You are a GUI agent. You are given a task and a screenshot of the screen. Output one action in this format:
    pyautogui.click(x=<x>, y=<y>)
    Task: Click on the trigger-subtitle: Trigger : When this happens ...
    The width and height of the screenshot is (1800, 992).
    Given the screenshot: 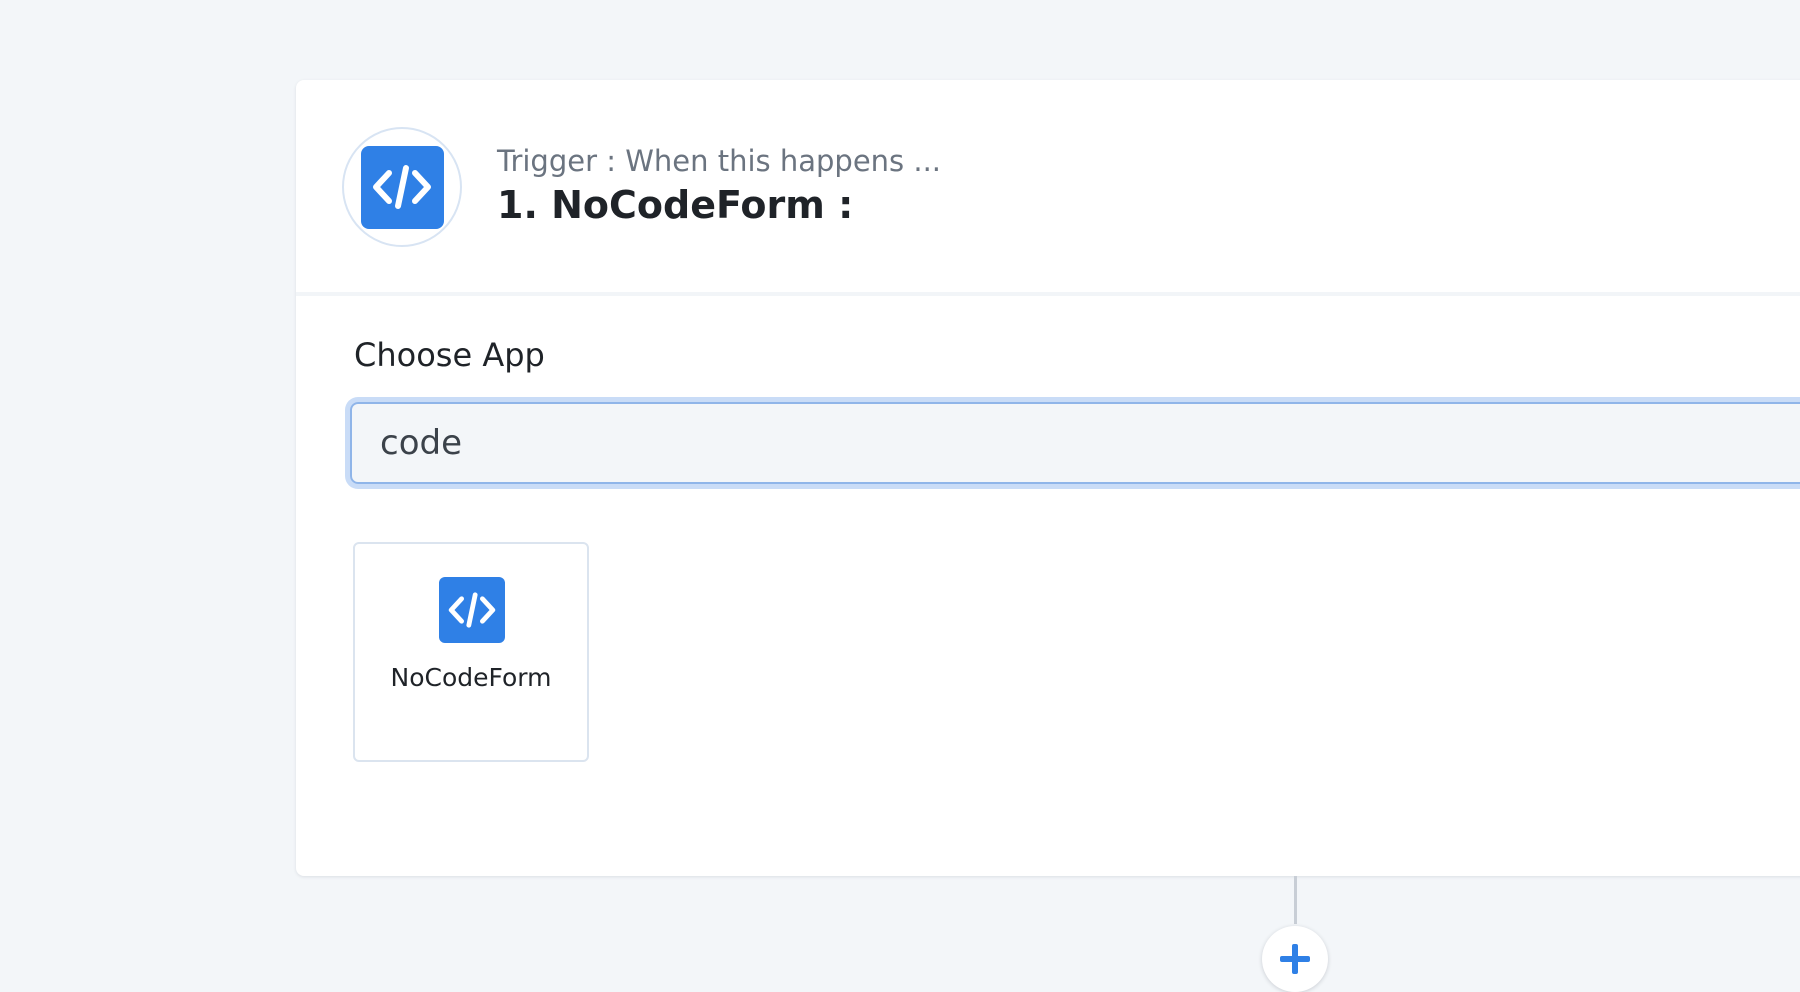 What is the action you would take?
    pyautogui.click(x=719, y=161)
    